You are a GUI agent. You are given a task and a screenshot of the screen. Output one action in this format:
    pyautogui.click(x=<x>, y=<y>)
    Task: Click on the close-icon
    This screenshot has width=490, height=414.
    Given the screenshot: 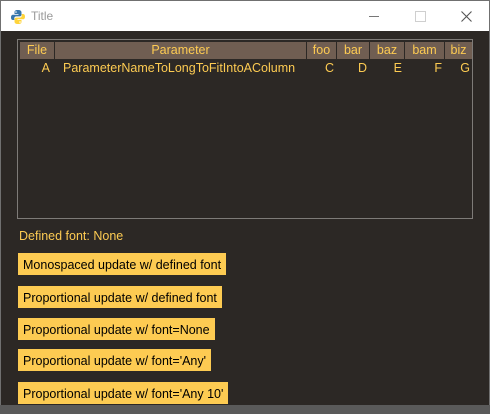 What is the action you would take?
    pyautogui.click(x=466, y=16)
    